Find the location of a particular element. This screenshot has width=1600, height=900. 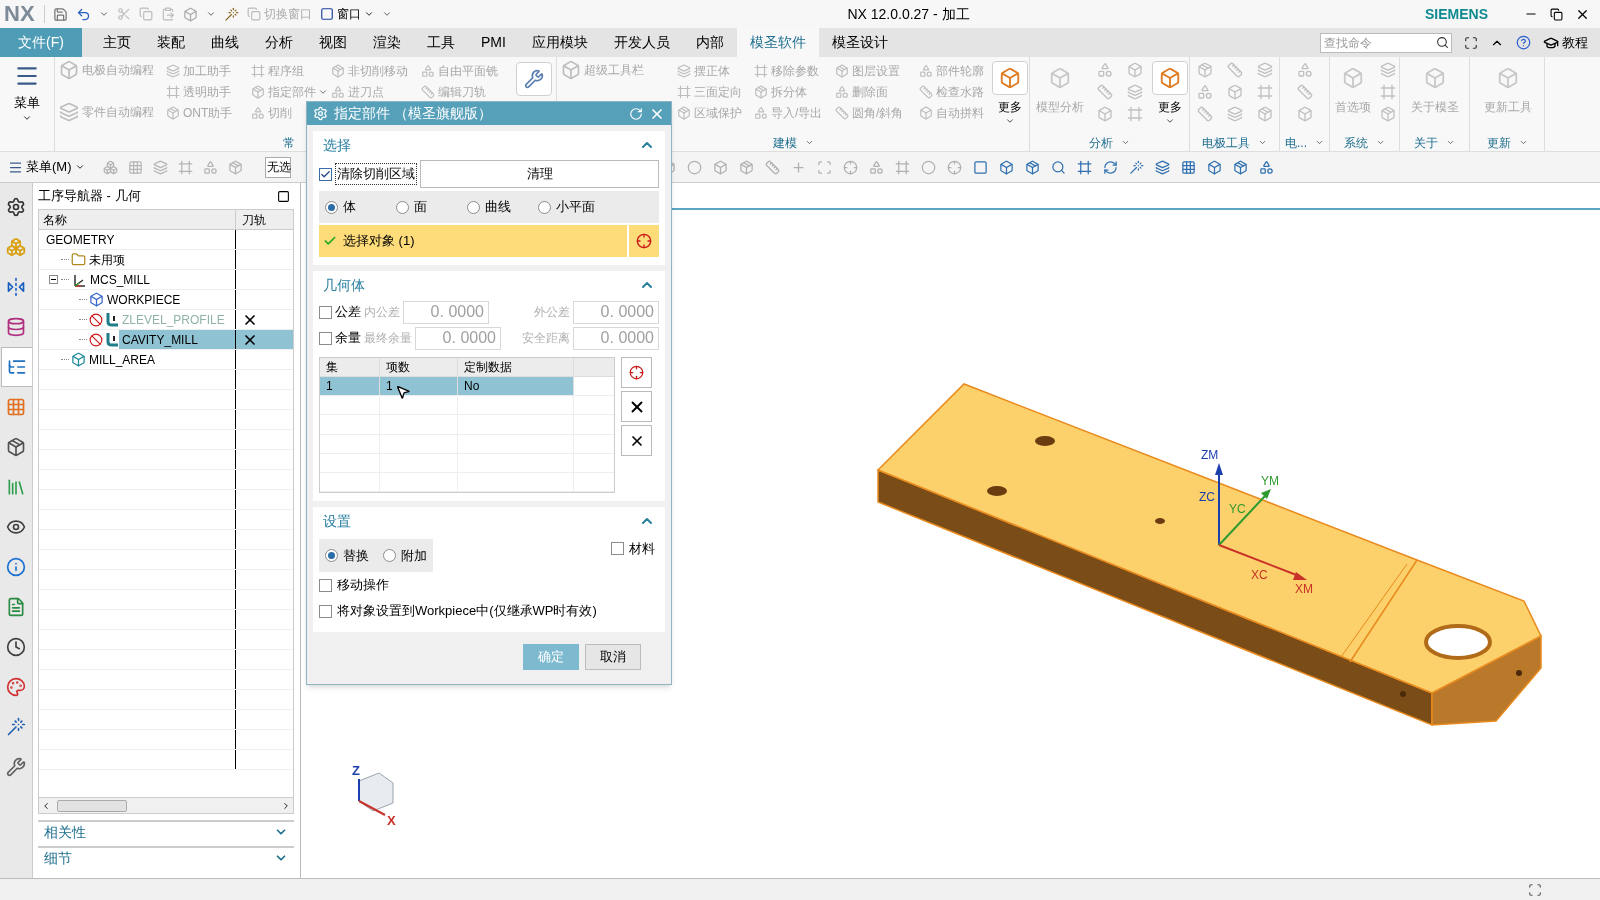

tree-item: MILL_AREA is located at coordinates (160, 359).